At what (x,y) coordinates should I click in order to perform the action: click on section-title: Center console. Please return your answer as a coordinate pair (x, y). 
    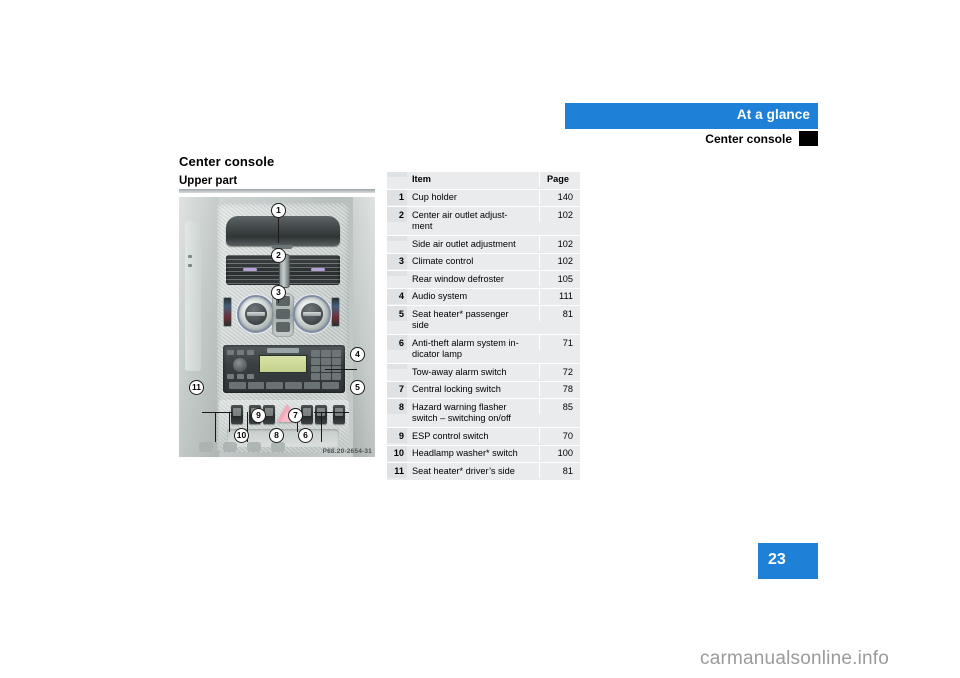
    Looking at the image, I should click on (748, 139).